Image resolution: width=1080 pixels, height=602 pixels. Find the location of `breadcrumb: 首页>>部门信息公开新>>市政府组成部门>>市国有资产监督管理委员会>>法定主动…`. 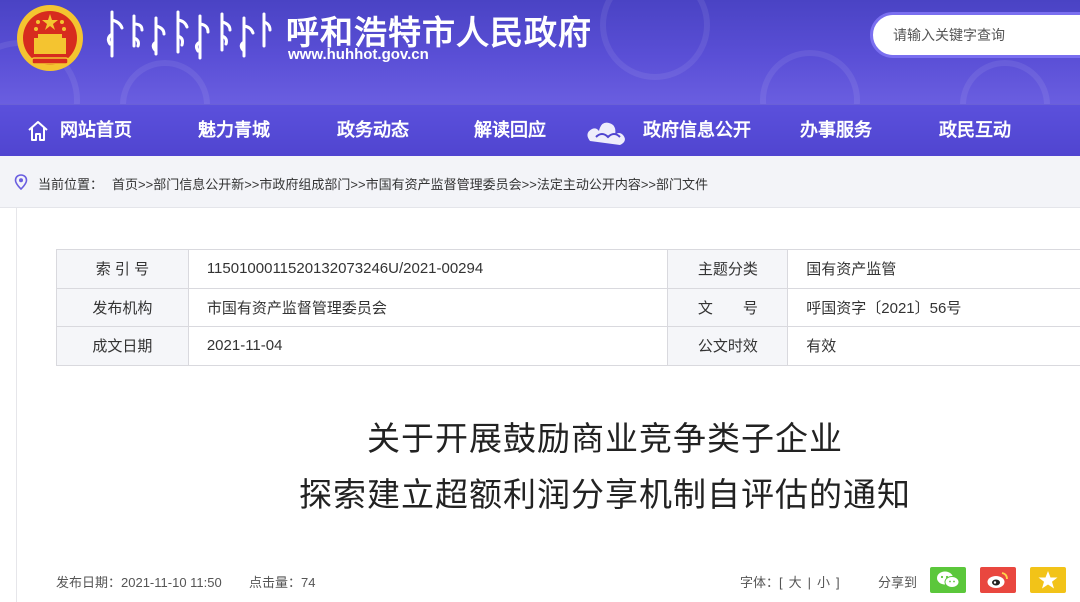

breadcrumb: 首页>>部门信息公开新>>市政府组成部门>>市国有资产监督管理委员会>>法定主动… is located at coordinates (410, 183).